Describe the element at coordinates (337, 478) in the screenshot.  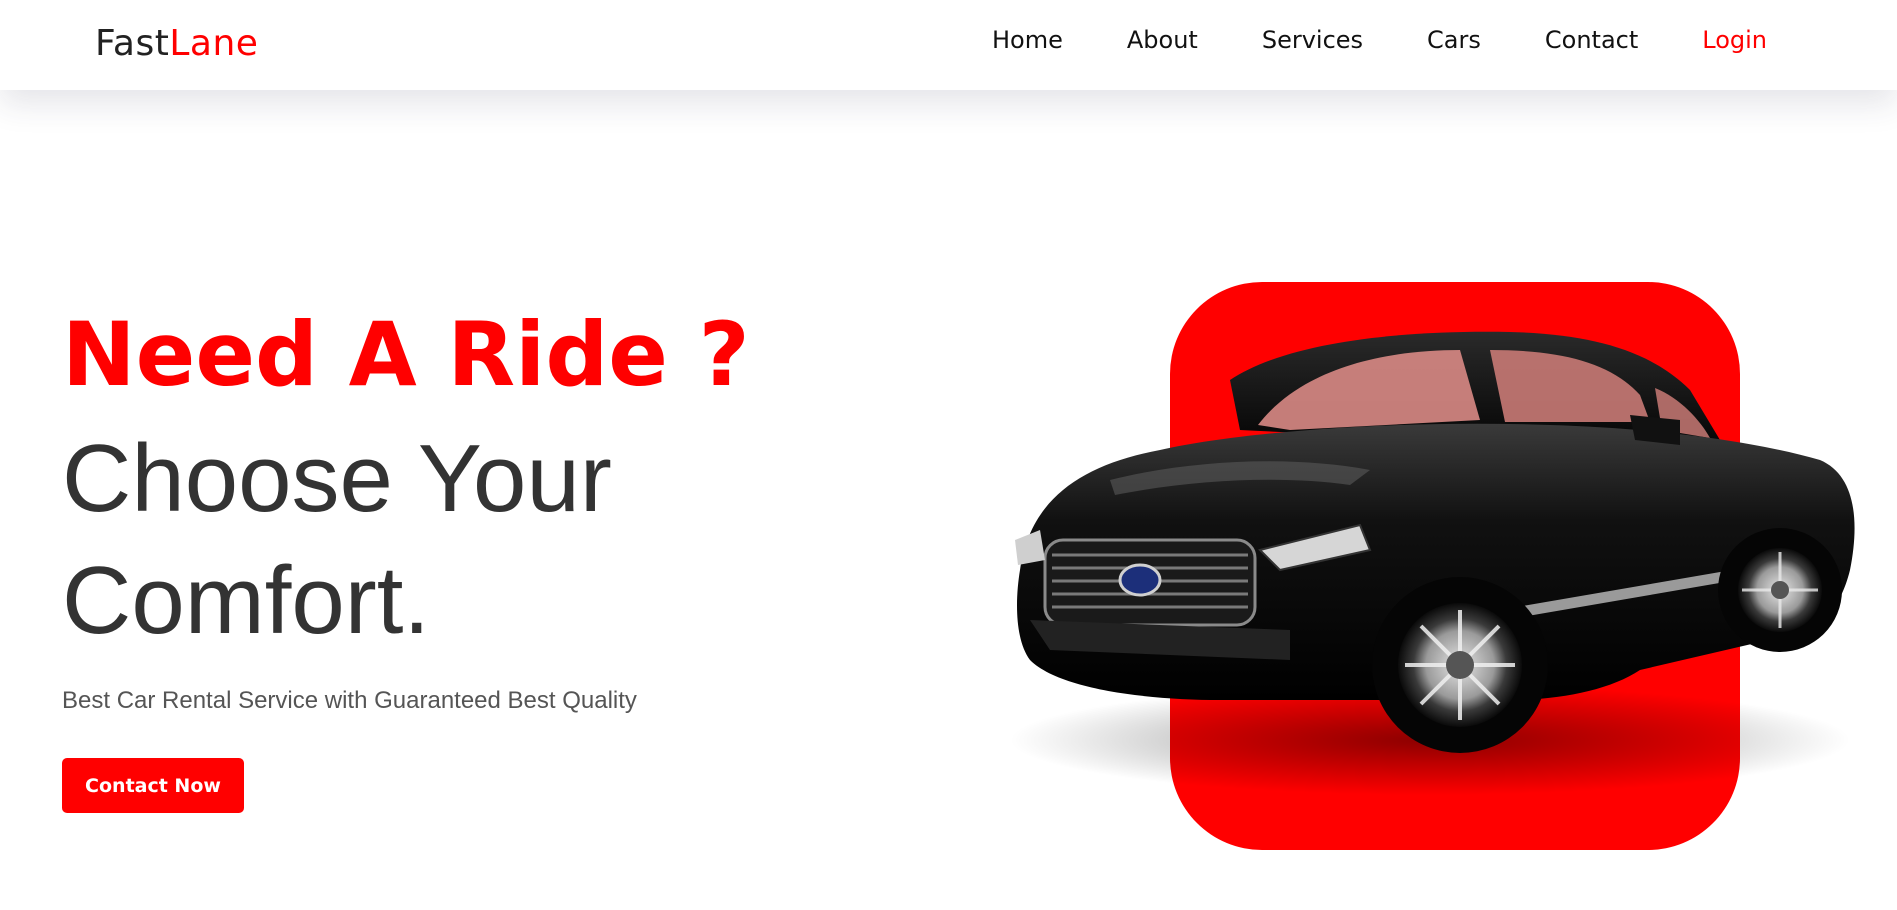
I see `hero-headline-line-1: Choose Your` at that location.